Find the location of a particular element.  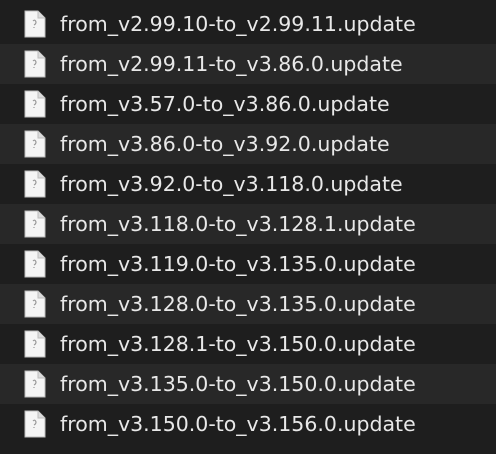

file-name: from_v3.128.0-to_v3.135.0.update is located at coordinates (238, 304).